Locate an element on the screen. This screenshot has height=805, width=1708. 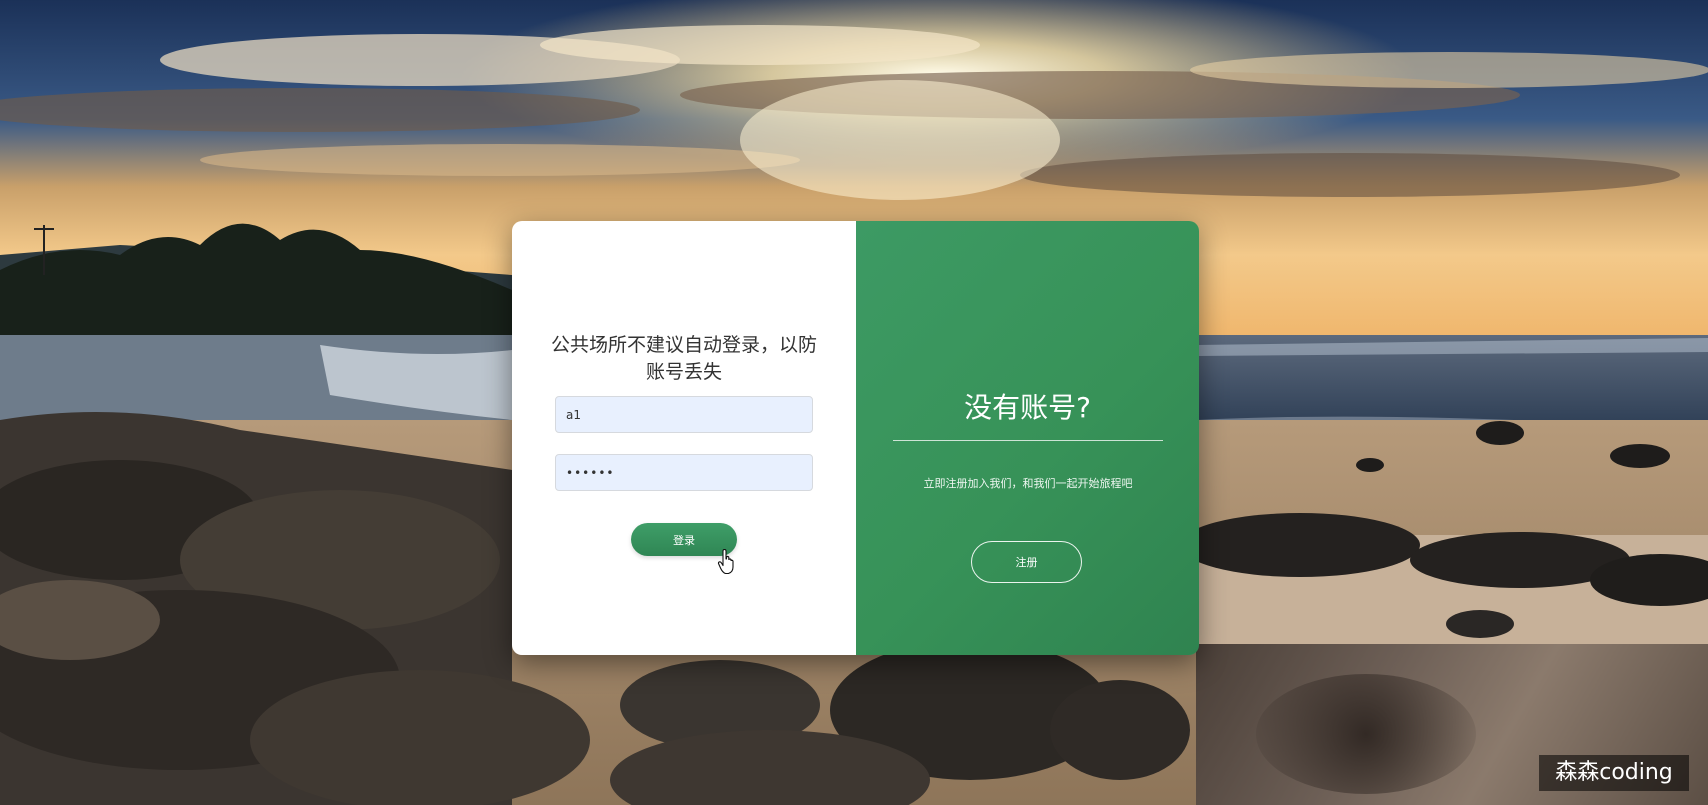
register-button: 注册 is located at coordinates (1026, 562).